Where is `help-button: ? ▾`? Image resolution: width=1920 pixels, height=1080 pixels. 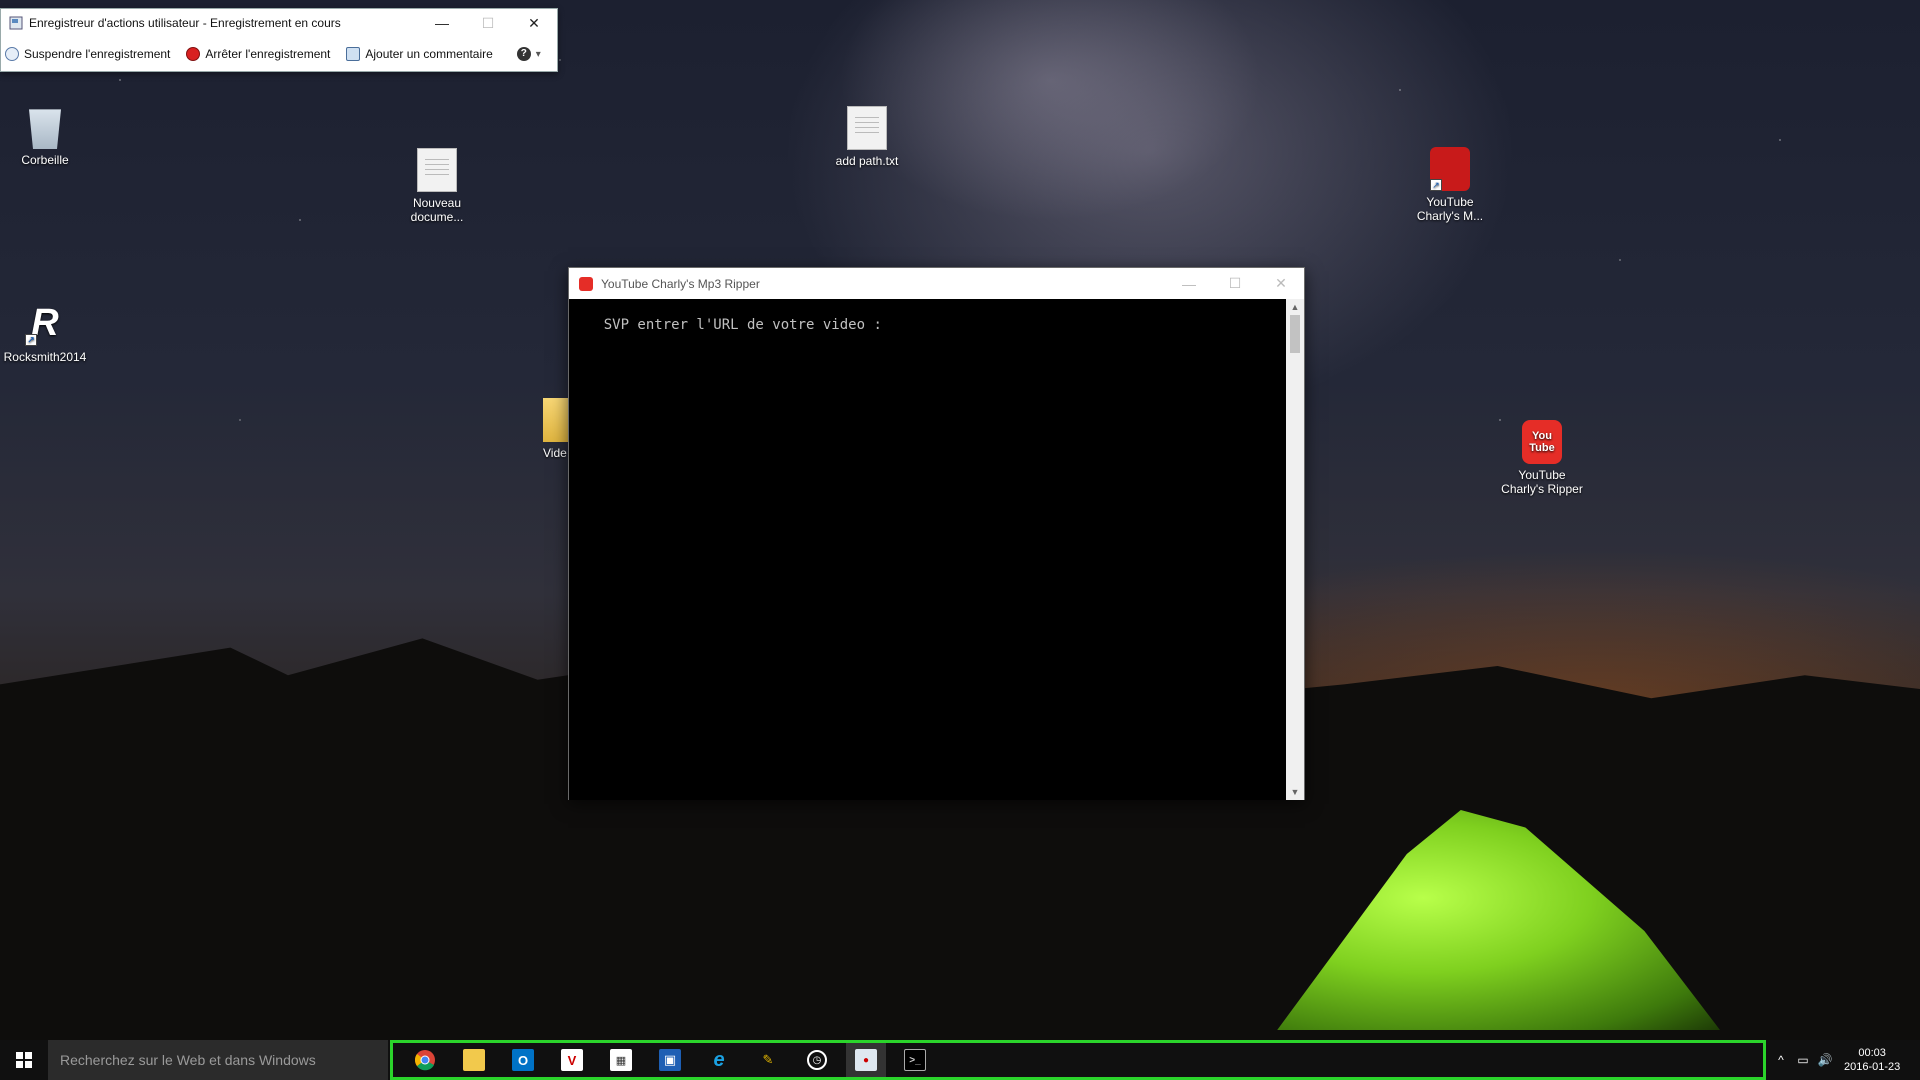 help-button: ? ▾ is located at coordinates (528, 54).